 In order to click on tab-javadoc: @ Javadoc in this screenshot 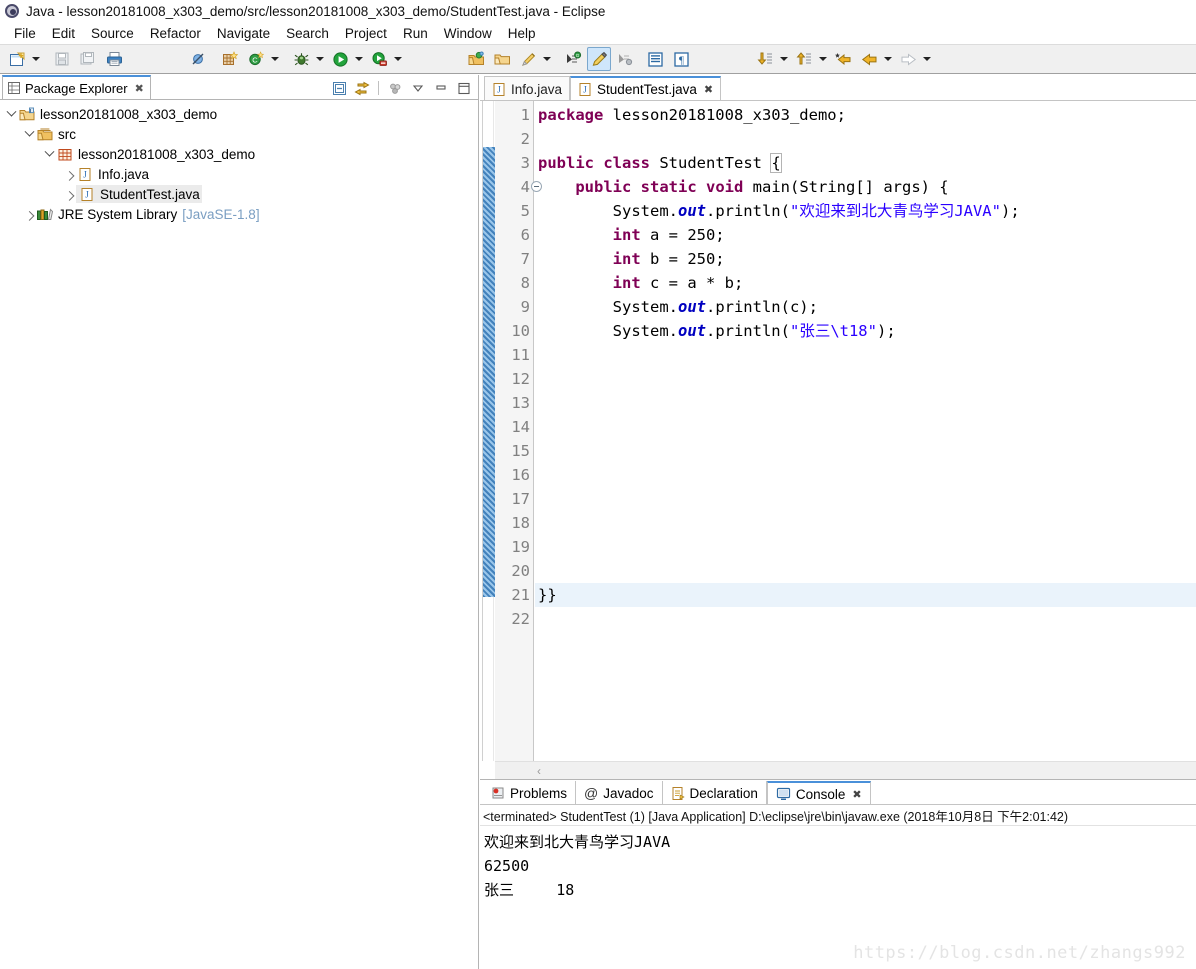, I will do `click(619, 793)`.